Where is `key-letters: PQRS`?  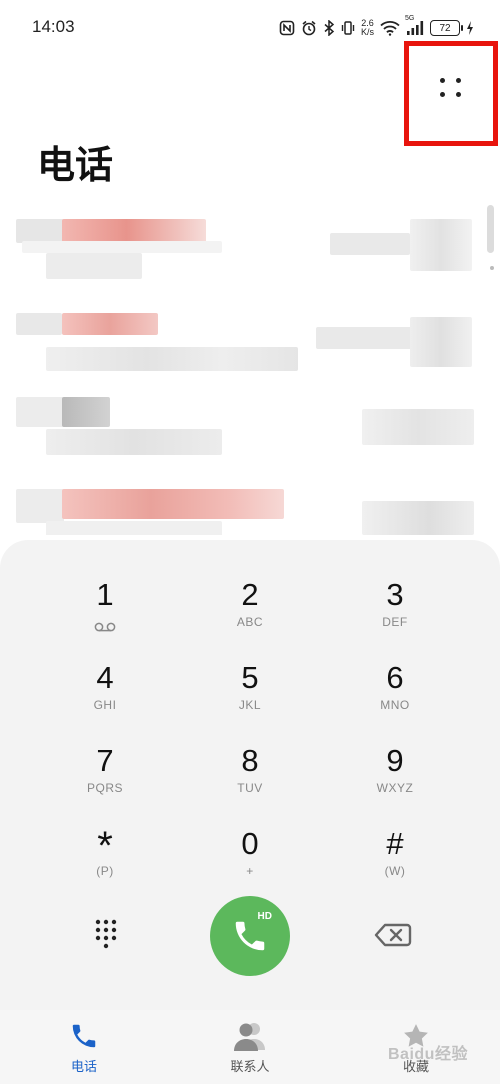 key-letters: PQRS is located at coordinates (104, 788).